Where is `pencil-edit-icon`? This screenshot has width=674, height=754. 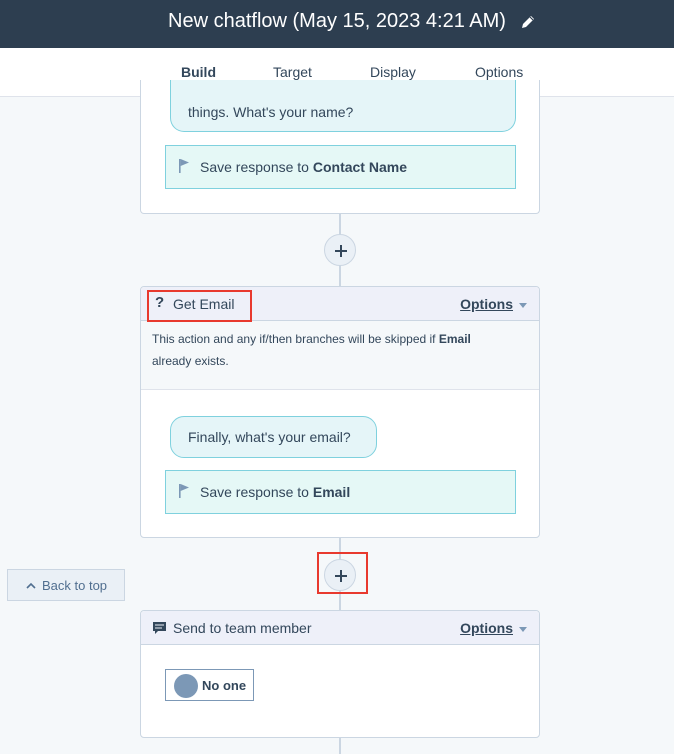 pencil-edit-icon is located at coordinates (528, 22).